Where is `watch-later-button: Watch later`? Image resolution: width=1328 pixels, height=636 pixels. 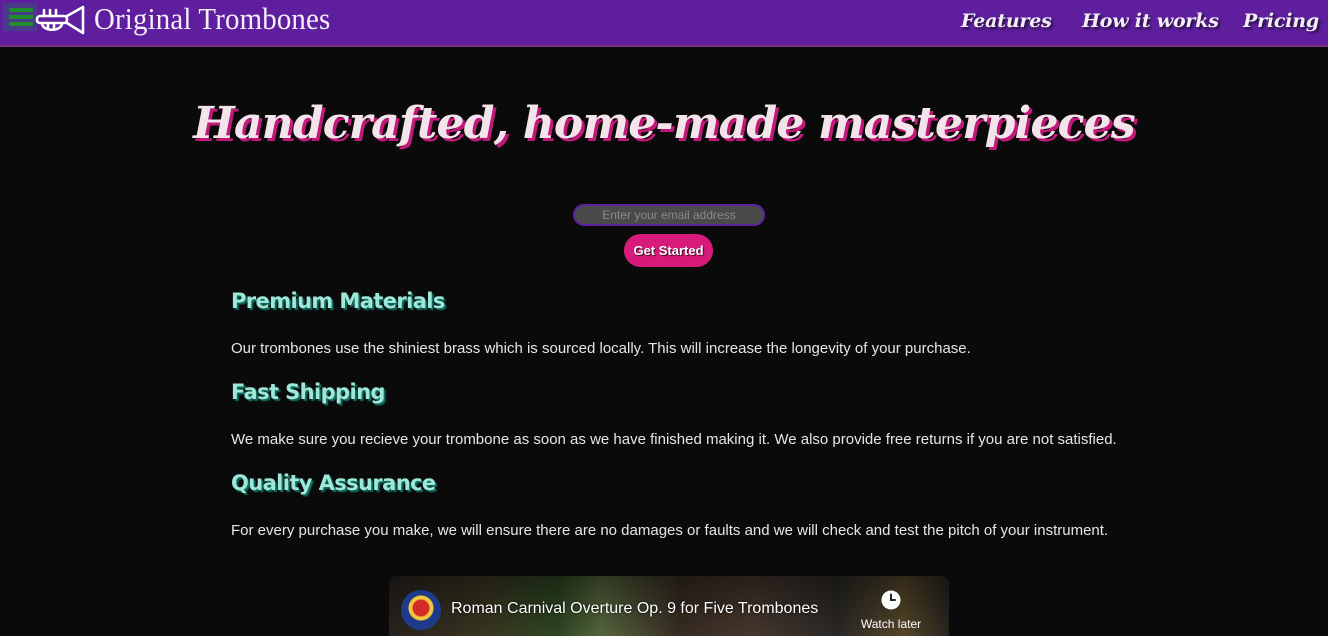 watch-later-button: Watch later is located at coordinates (891, 613).